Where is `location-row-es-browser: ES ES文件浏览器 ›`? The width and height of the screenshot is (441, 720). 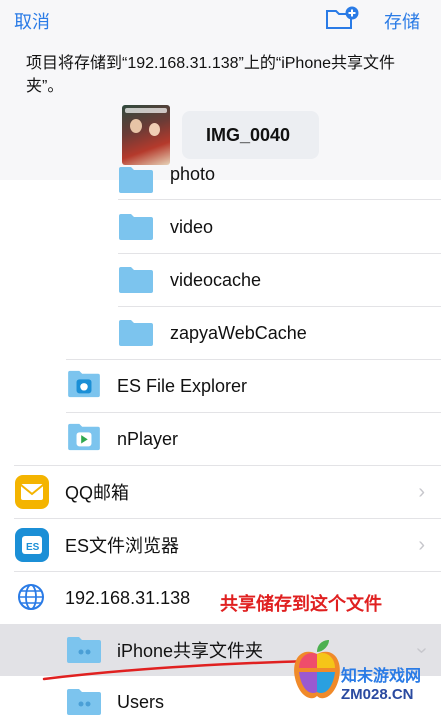 location-row-es-browser: ES ES文件浏览器 › is located at coordinates (220, 545).